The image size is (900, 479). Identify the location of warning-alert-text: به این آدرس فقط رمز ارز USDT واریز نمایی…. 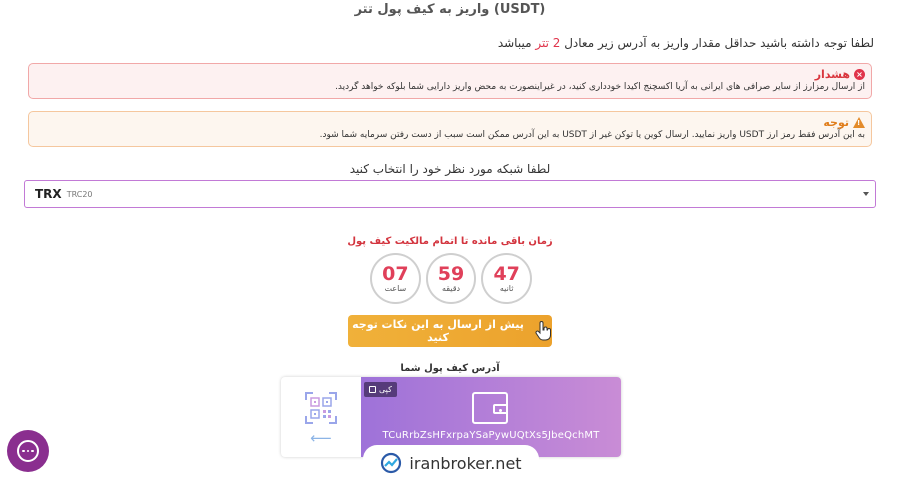
(592, 135).